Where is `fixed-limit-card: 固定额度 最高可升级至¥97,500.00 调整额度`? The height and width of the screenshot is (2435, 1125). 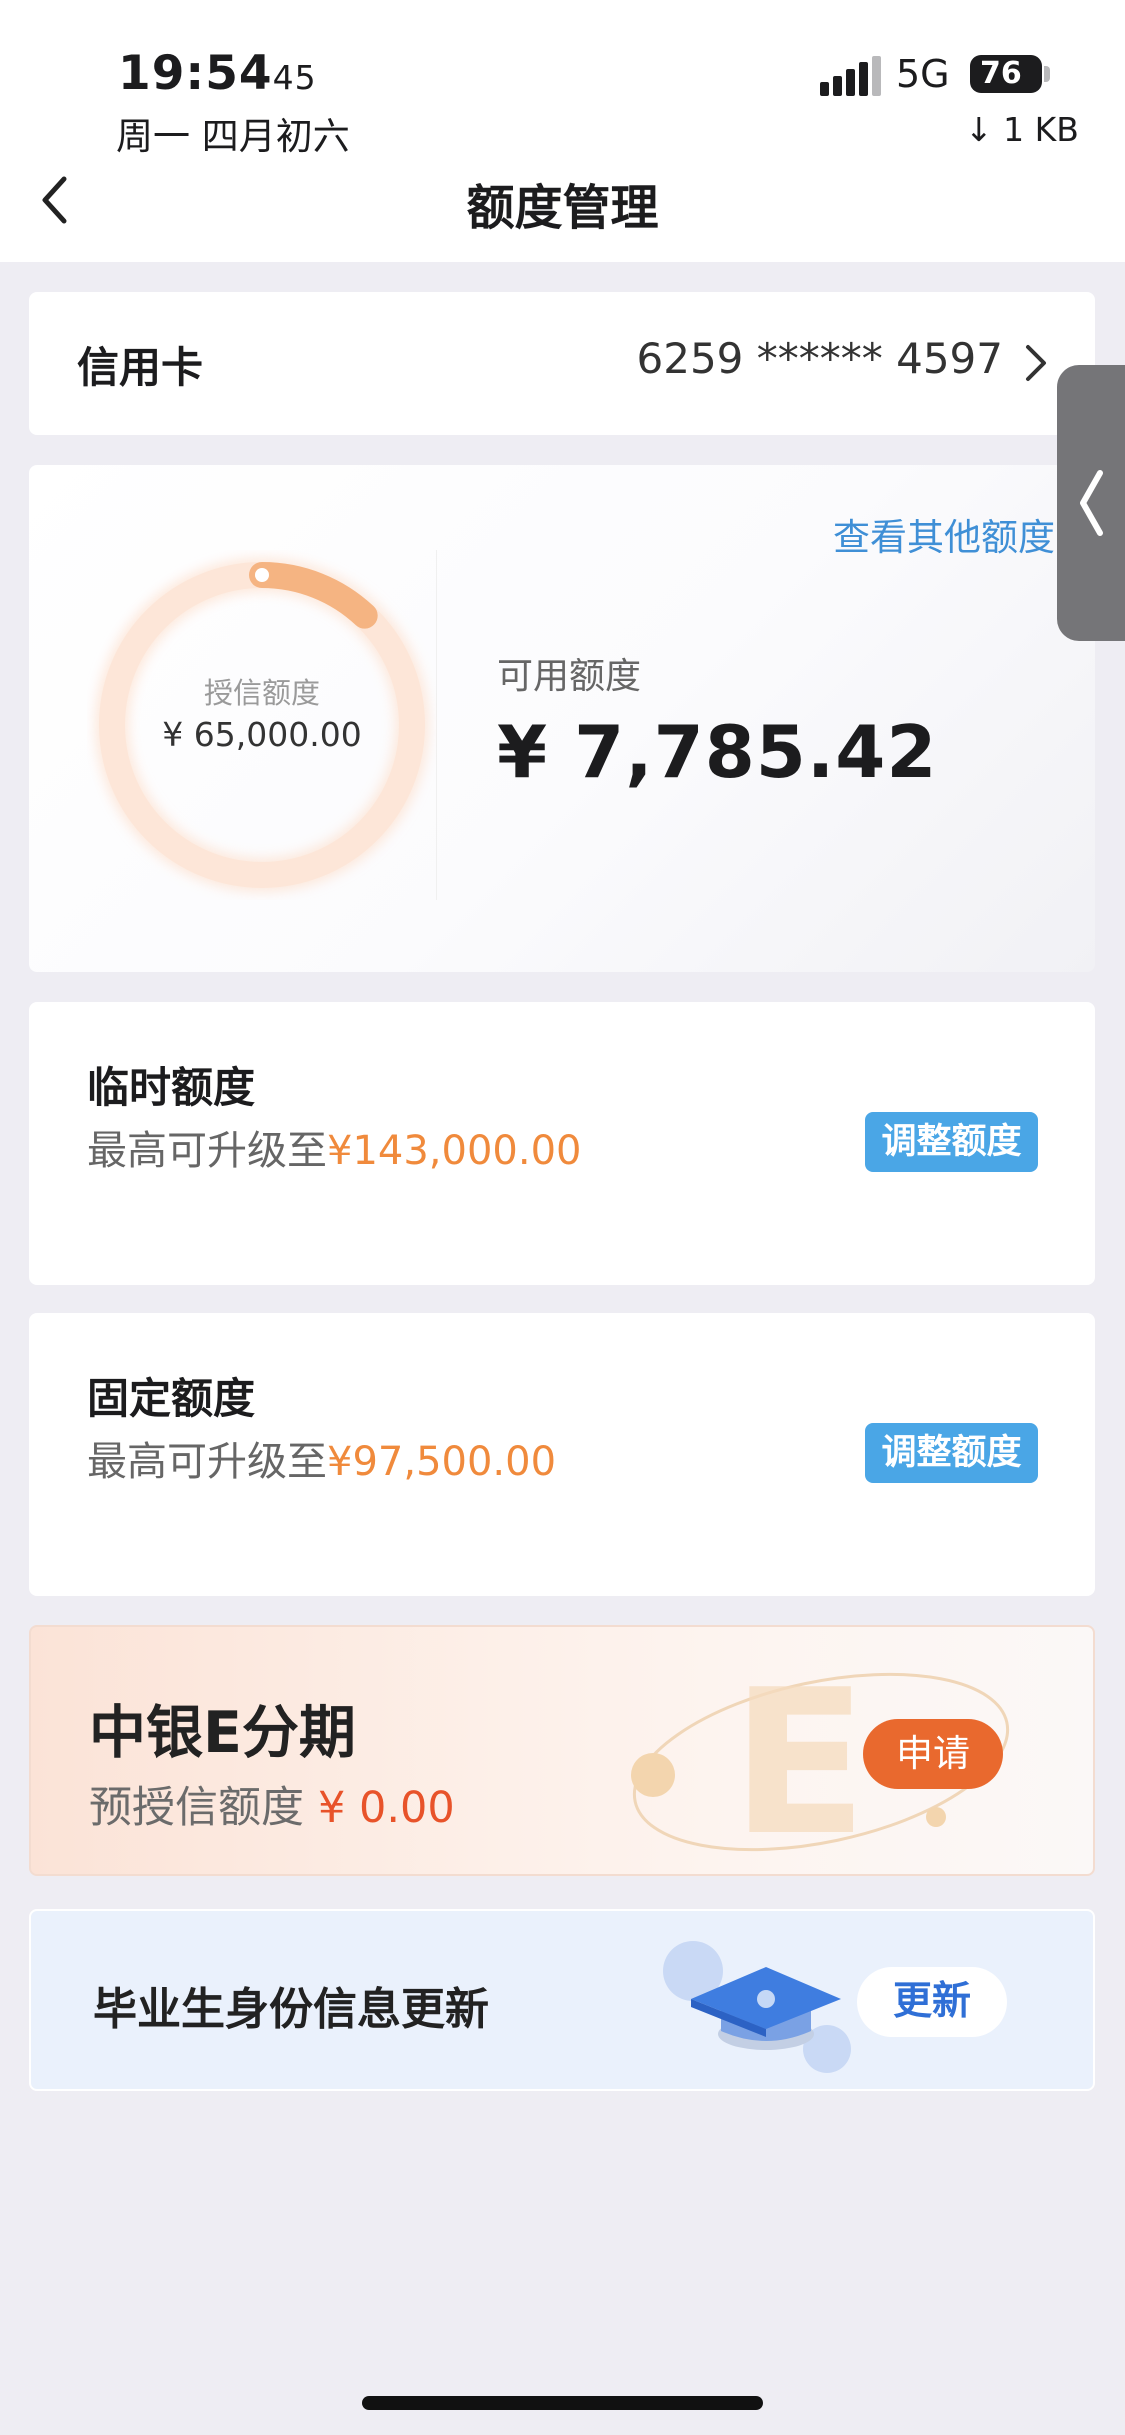
fixed-limit-card: 固定额度 最高可升级至¥97,500.00 调整额度 is located at coordinates (562, 1454).